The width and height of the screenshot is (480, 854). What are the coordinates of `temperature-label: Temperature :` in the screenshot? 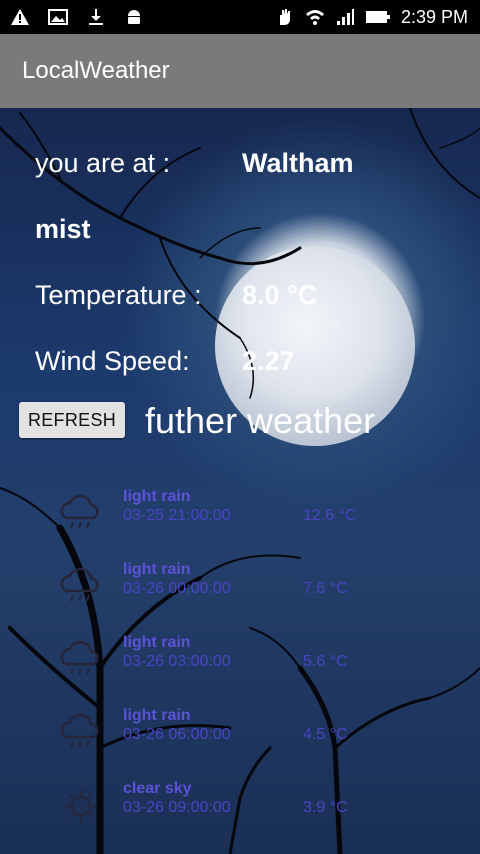 It's located at (118, 295).